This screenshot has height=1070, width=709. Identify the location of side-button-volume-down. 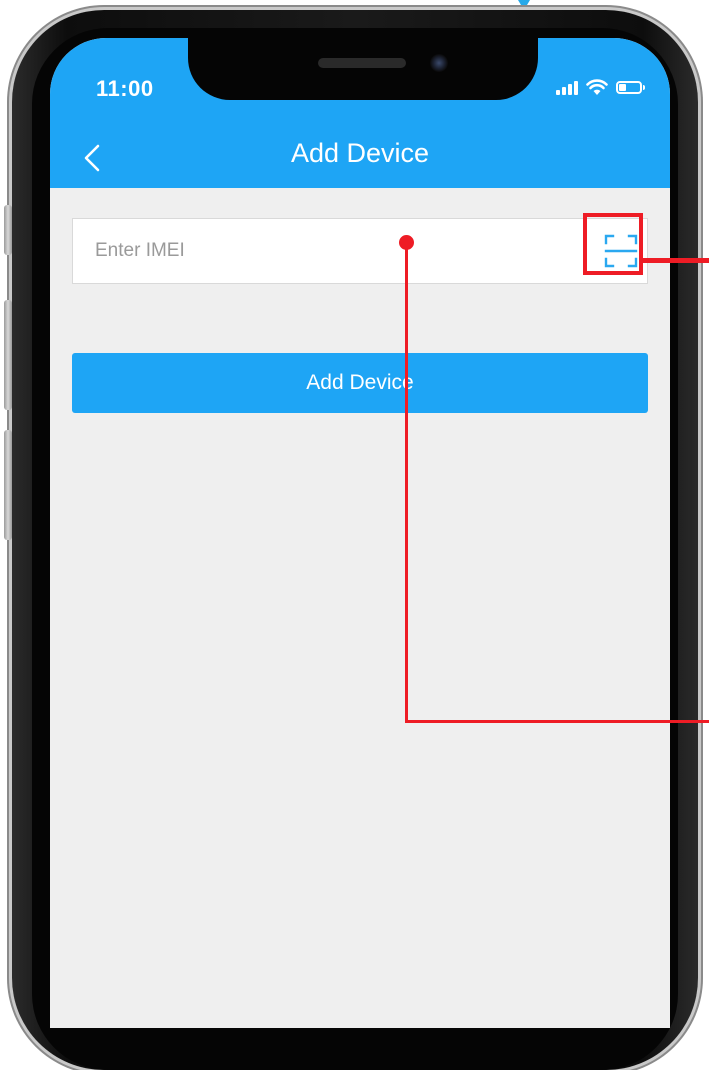
(8, 485).